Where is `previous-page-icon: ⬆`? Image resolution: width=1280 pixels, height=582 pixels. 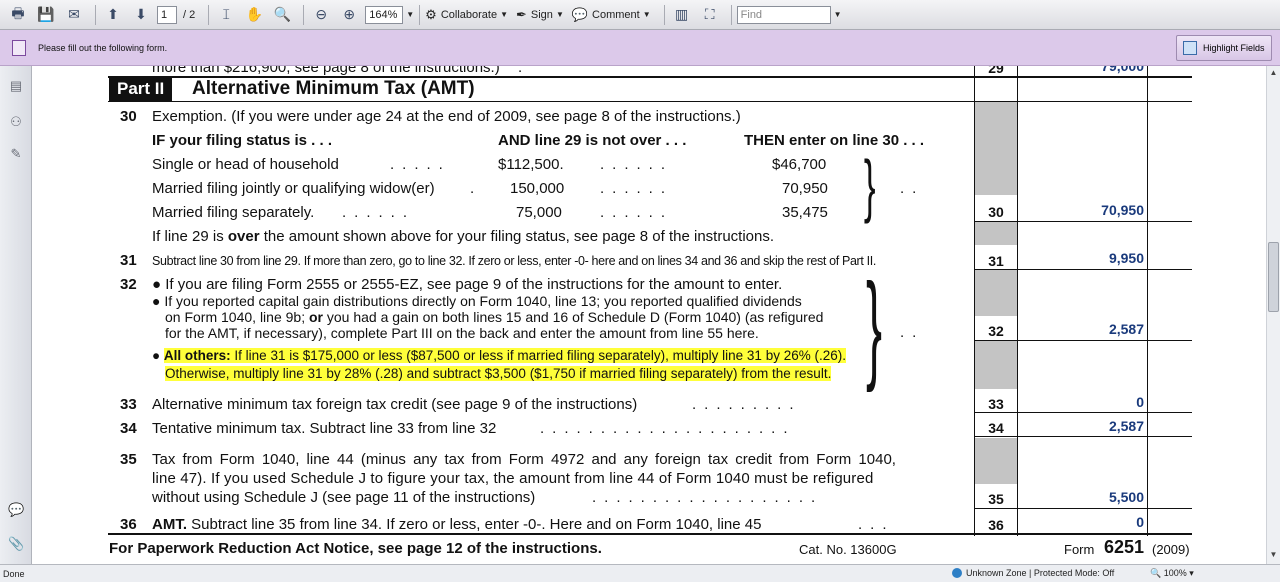
previous-page-icon: ⬆ is located at coordinates (113, 15).